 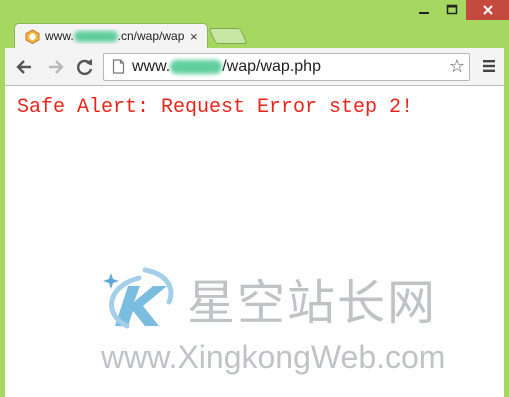 What do you see at coordinates (312, 303) in the screenshot?
I see `watermark-chinese-text: 星空站长网` at bounding box center [312, 303].